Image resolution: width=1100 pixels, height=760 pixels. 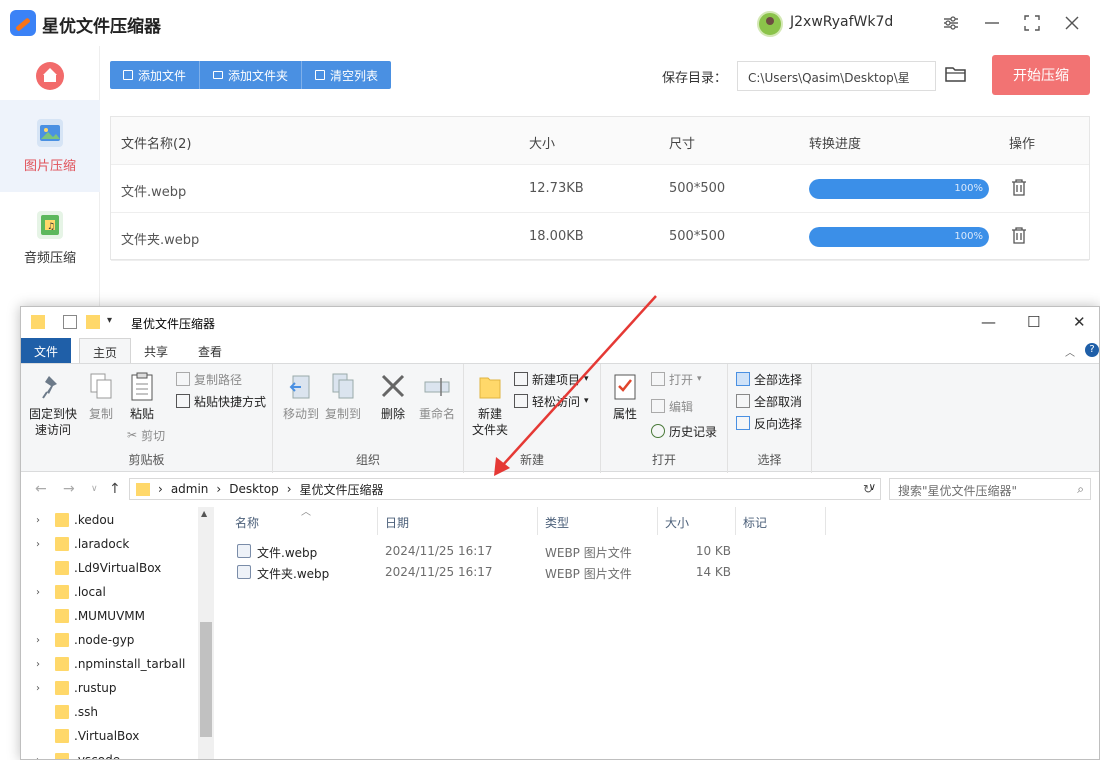 What do you see at coordinates (575, 385) in the screenshot?
I see `annotation-arrow` at bounding box center [575, 385].